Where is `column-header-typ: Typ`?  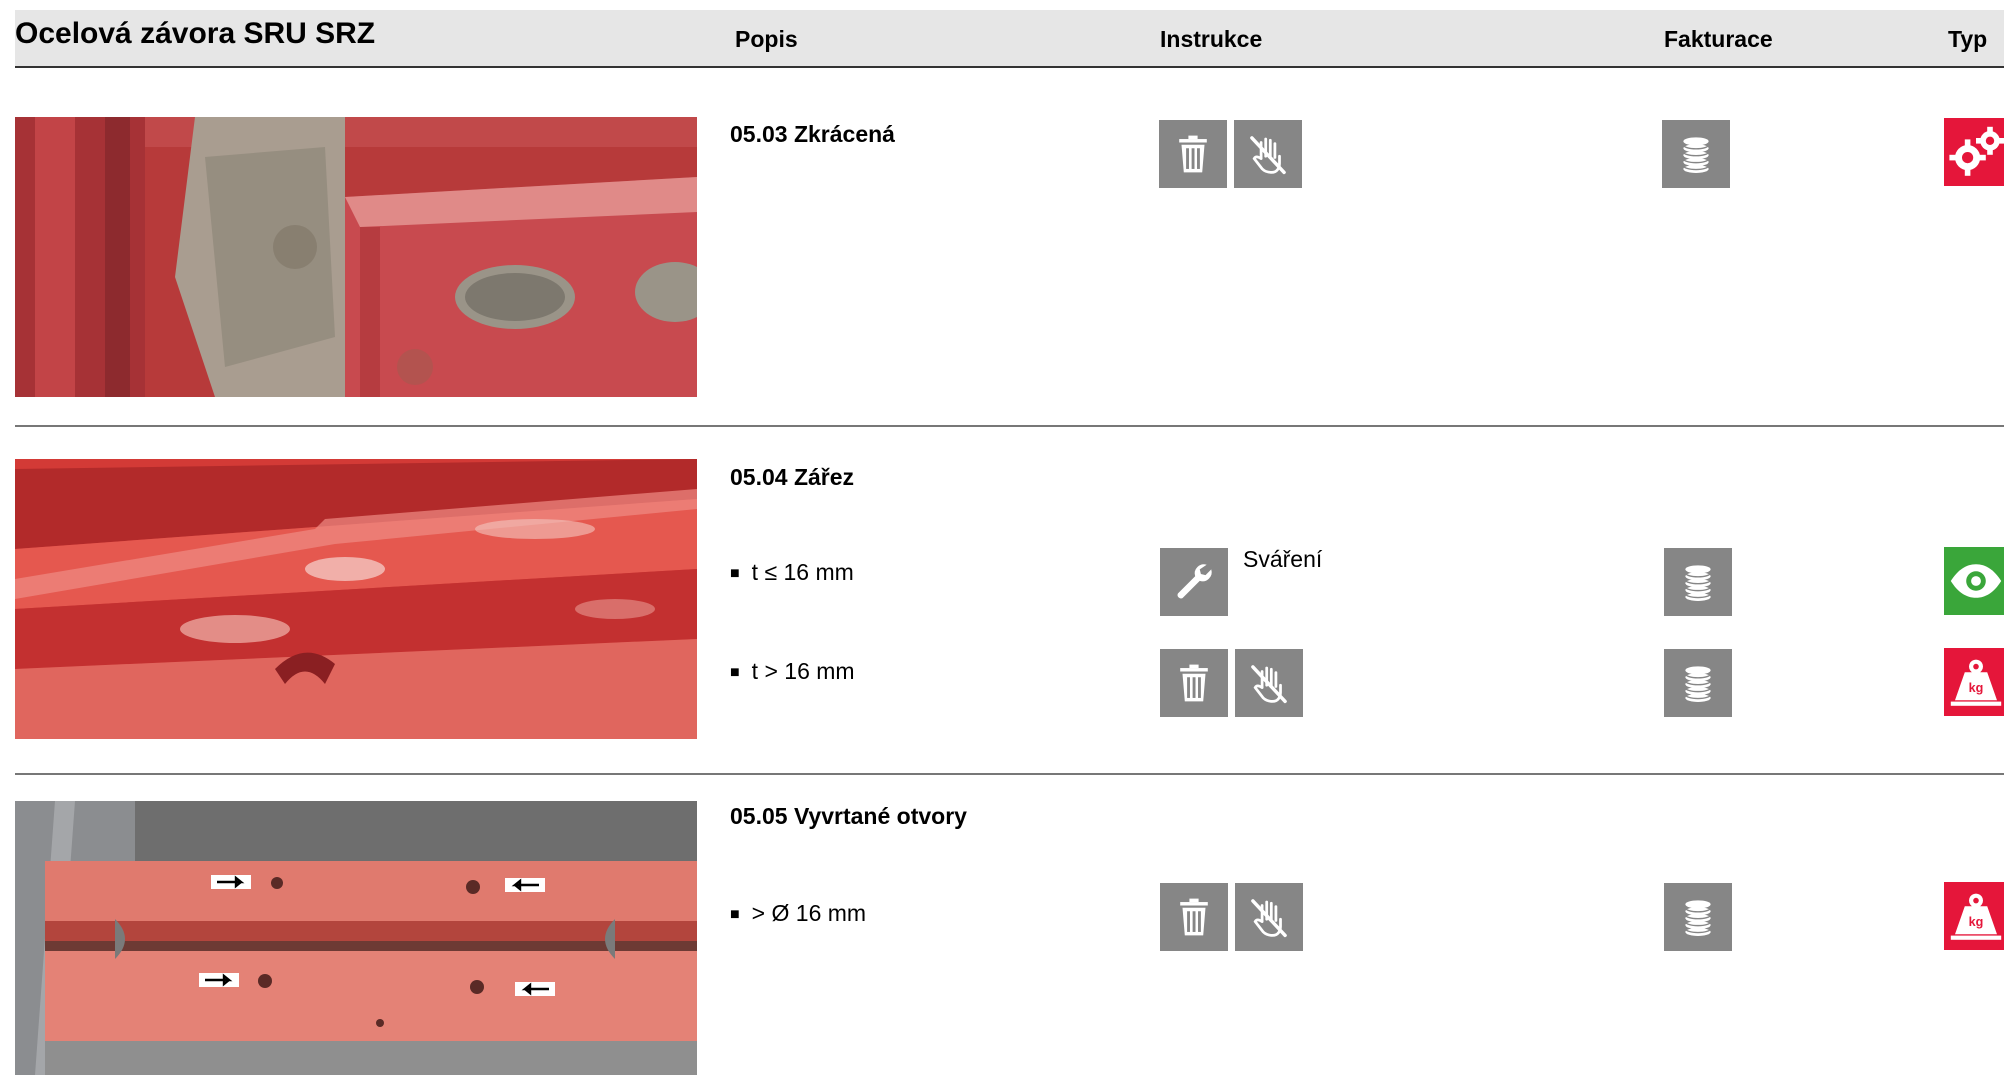 column-header-typ: Typ is located at coordinates (1968, 39).